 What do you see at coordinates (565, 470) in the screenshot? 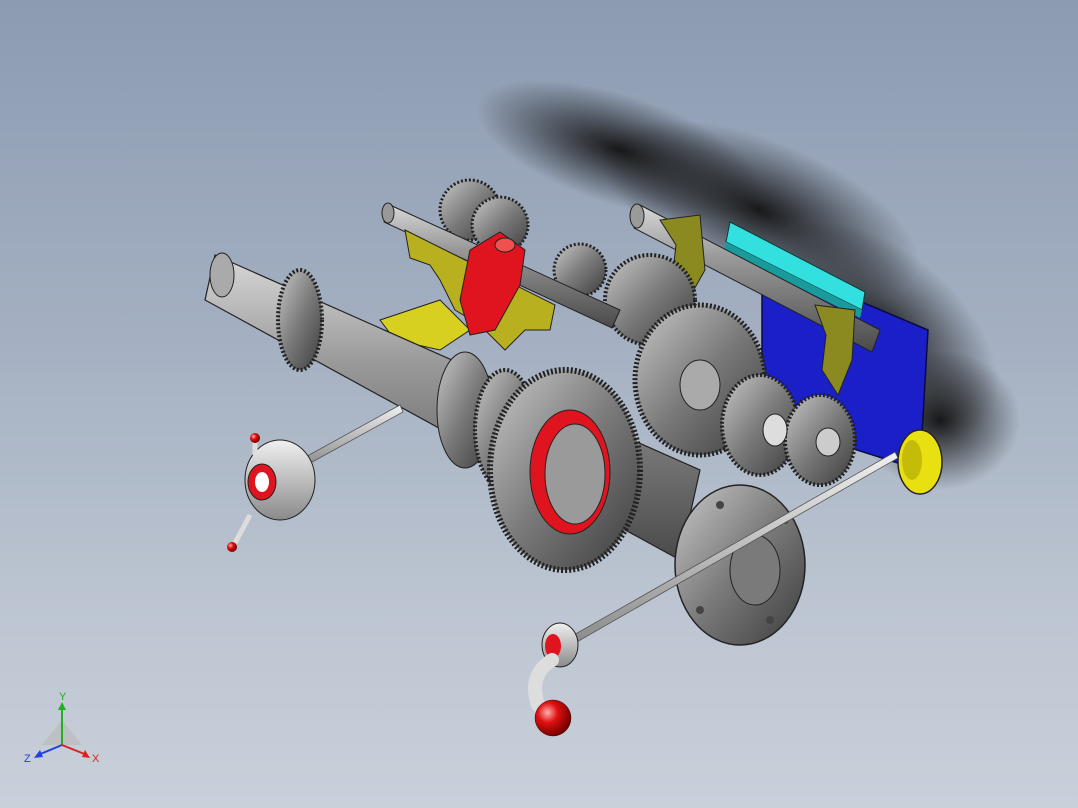
I see `spindle-main-gear` at bounding box center [565, 470].